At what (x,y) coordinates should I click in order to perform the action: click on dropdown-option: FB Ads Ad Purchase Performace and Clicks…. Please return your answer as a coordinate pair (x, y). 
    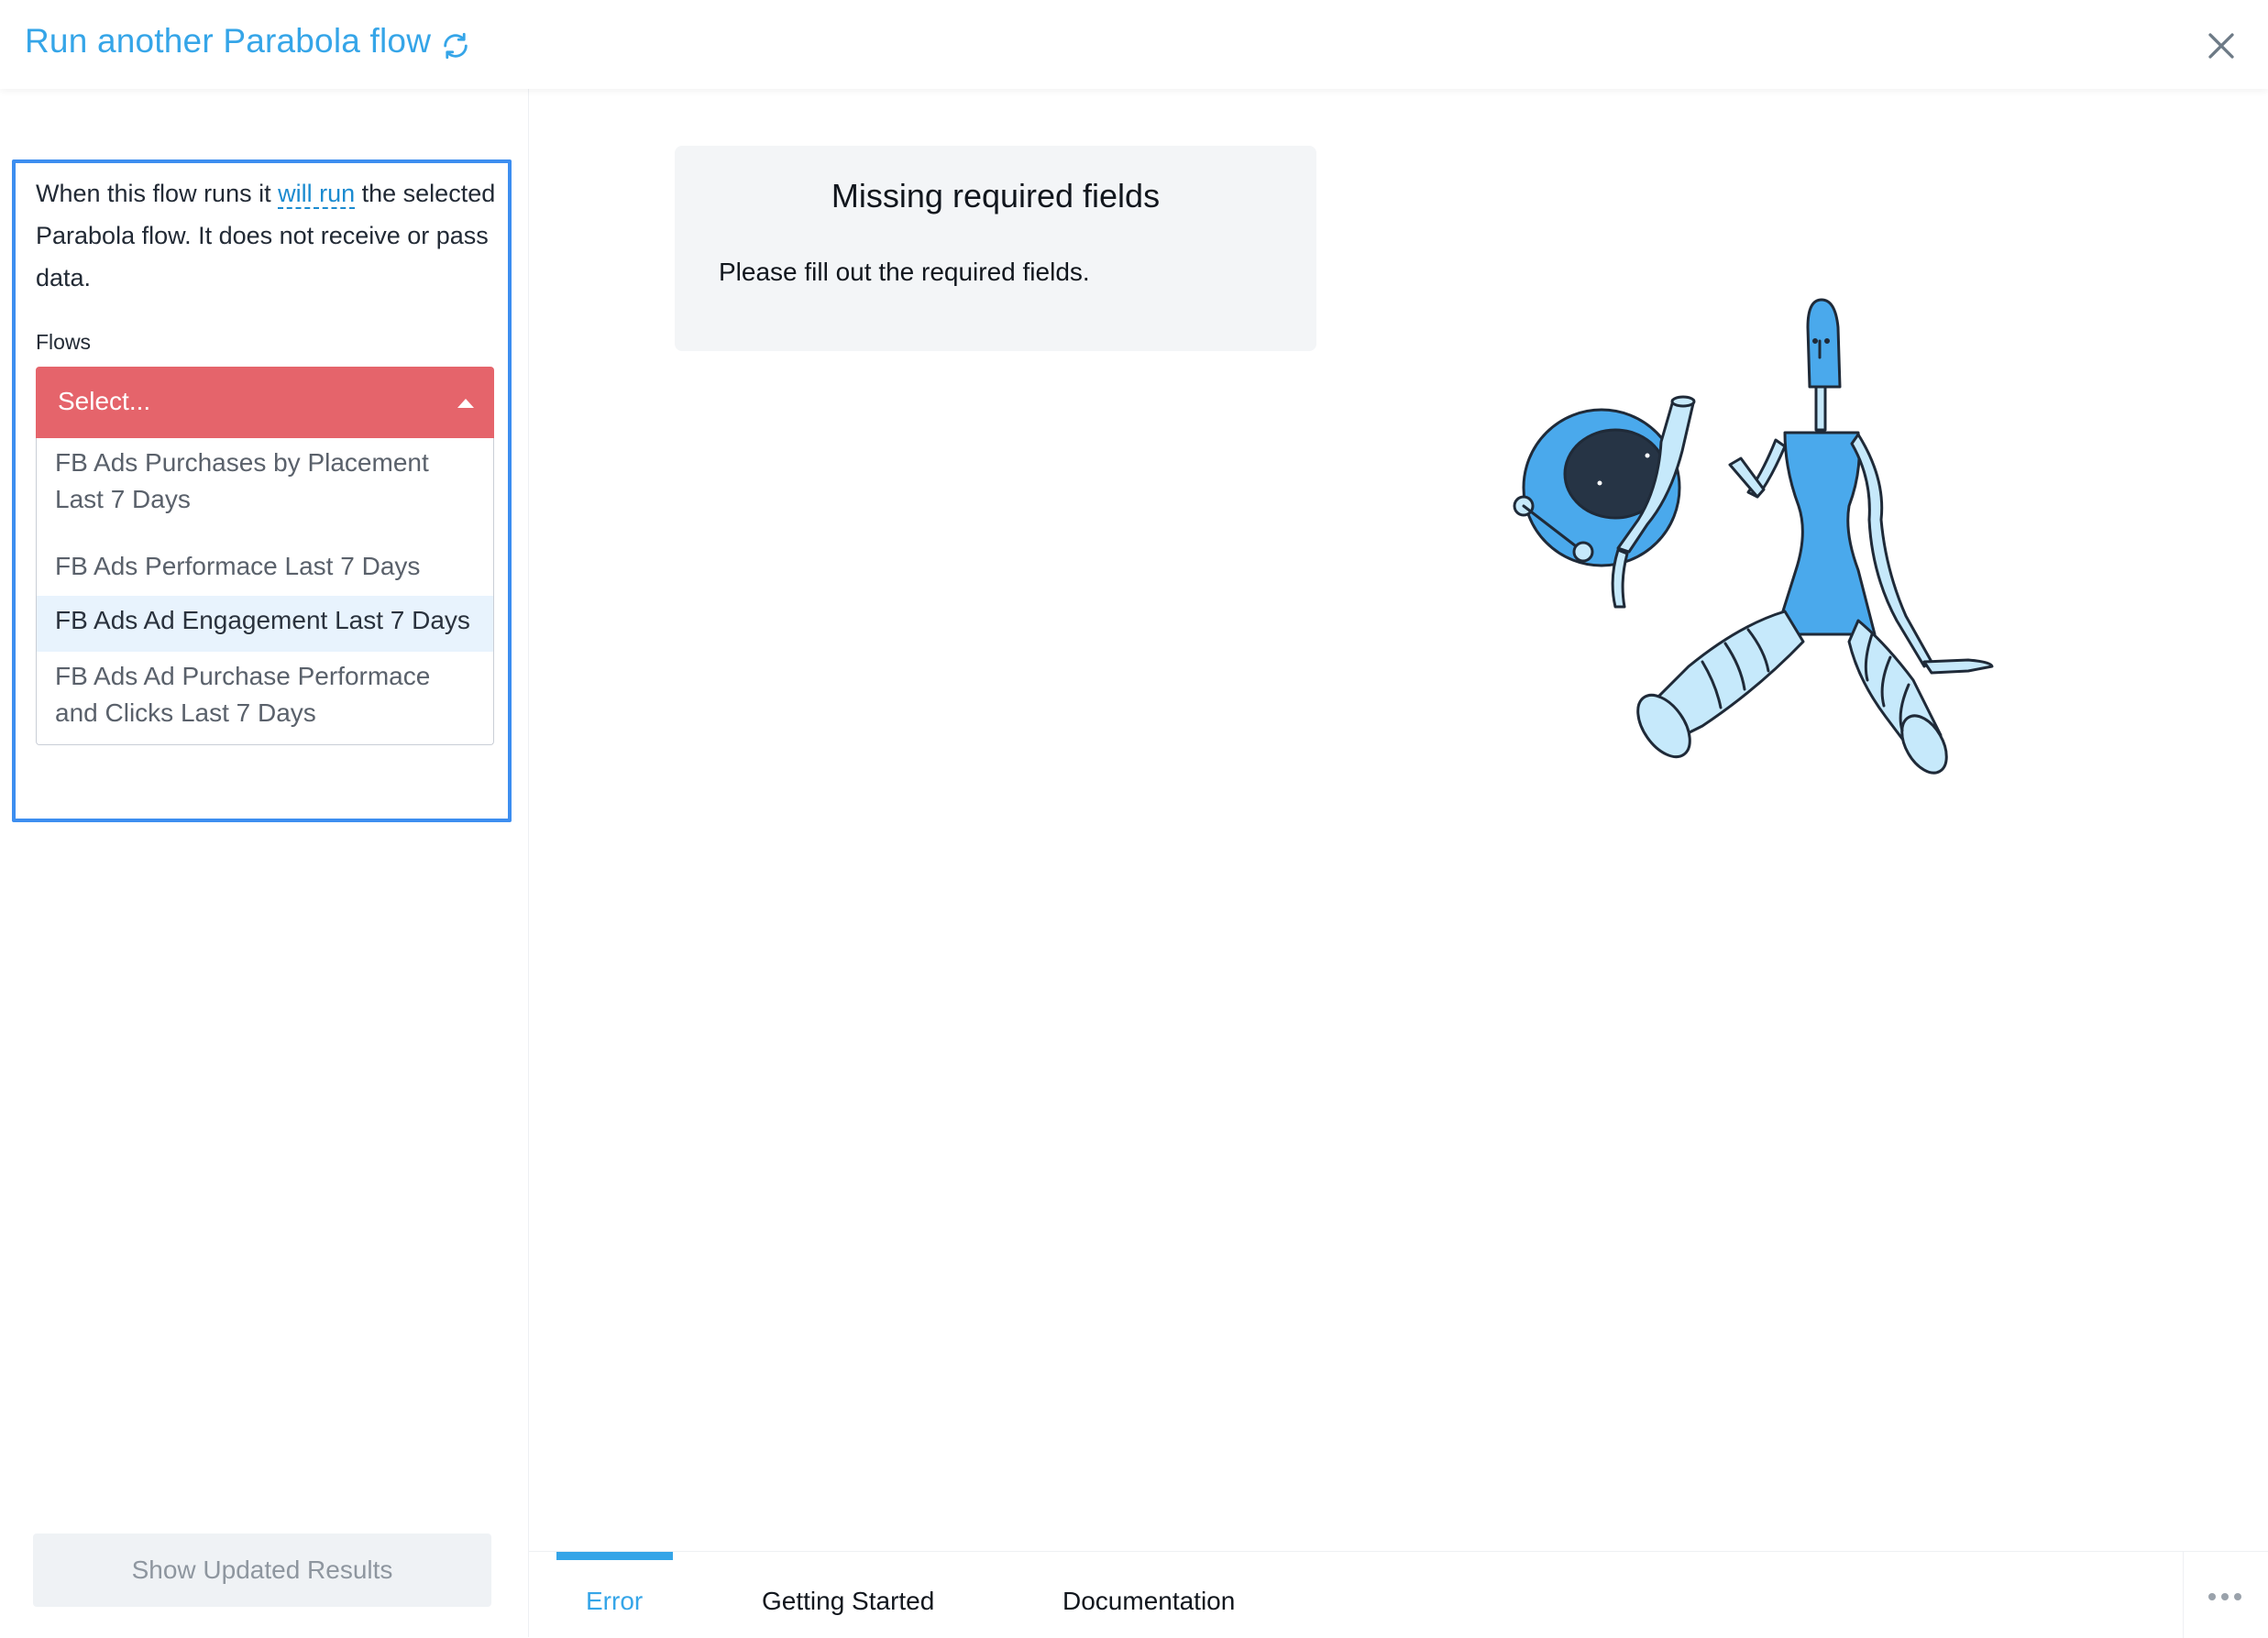
    Looking at the image, I should click on (265, 698).